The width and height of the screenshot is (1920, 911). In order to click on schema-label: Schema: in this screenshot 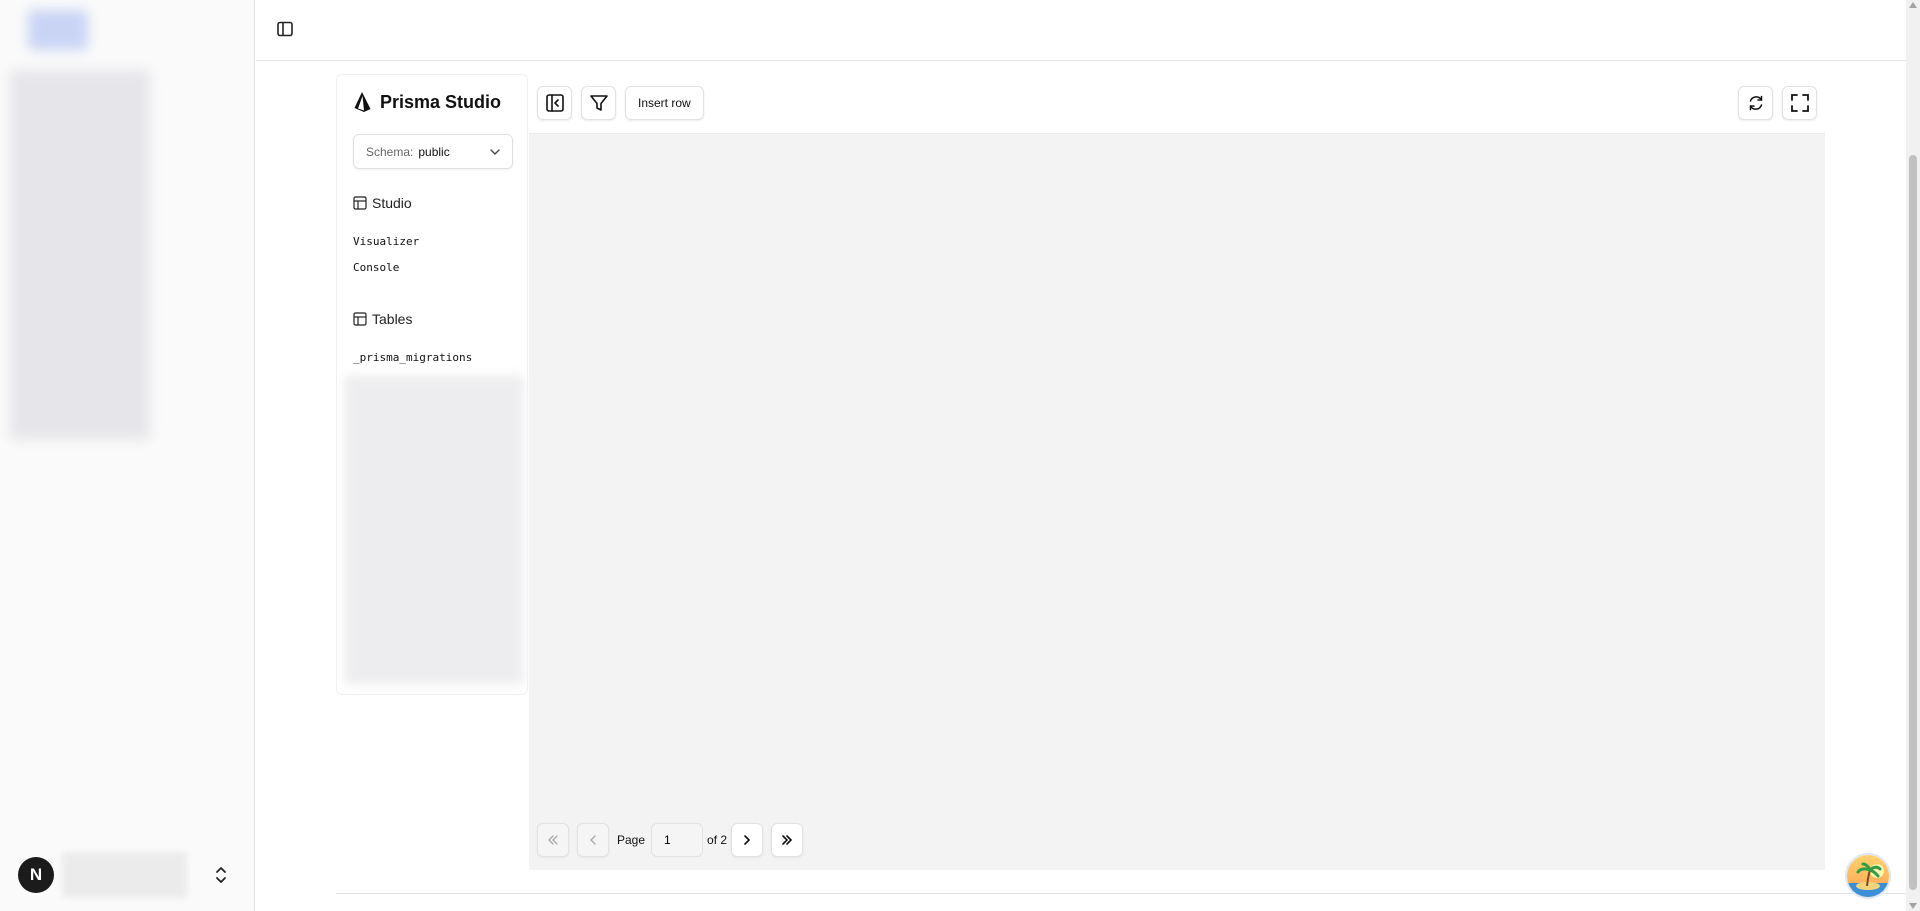, I will do `click(390, 151)`.